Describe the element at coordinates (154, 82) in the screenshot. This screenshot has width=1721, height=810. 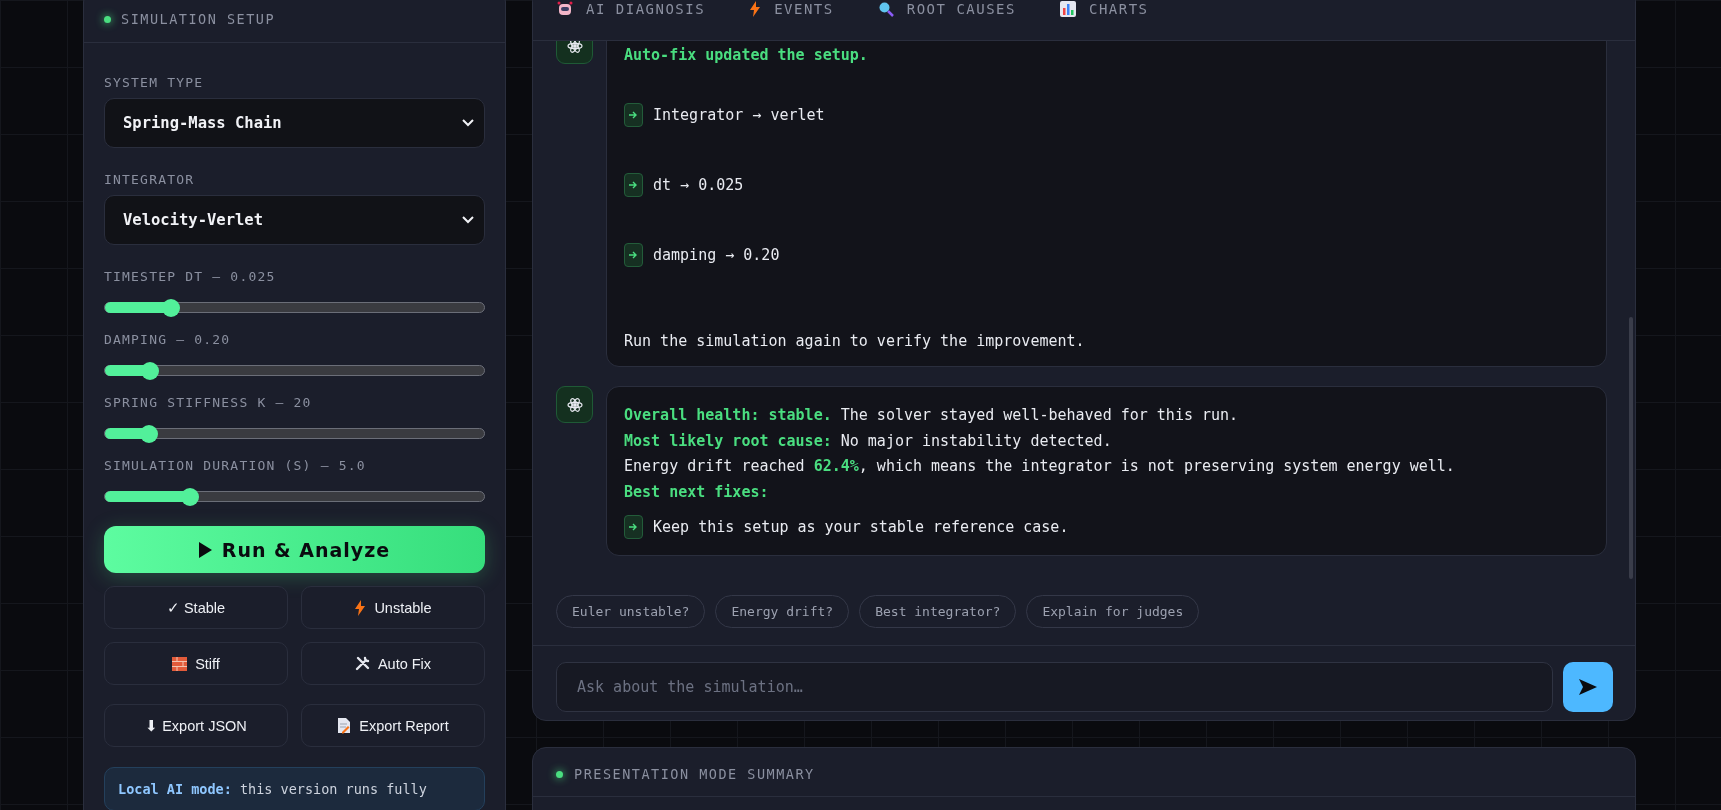
I see `field-label: SYSTEM TYPE` at that location.